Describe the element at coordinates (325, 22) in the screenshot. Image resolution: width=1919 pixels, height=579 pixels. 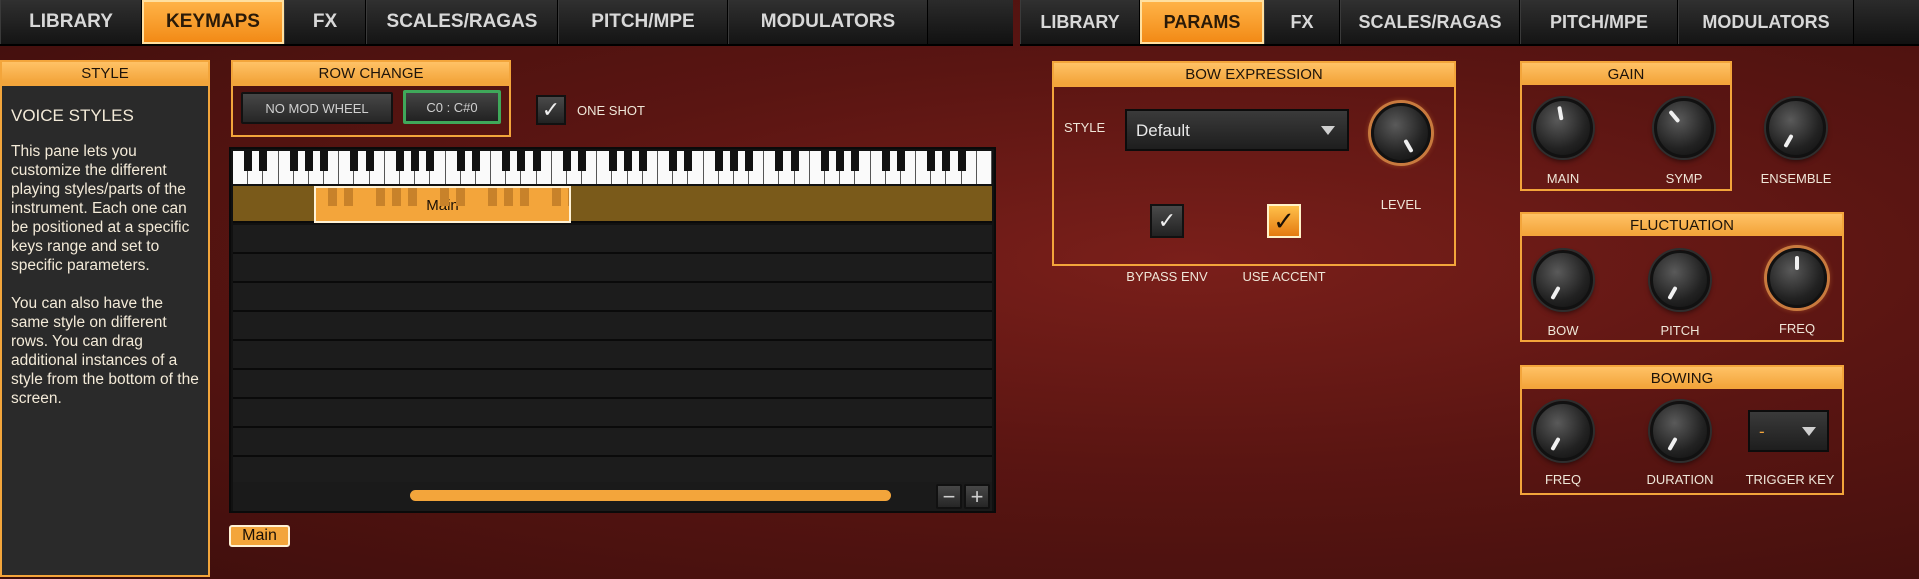
I see `tab-fx-left: FX` at that location.